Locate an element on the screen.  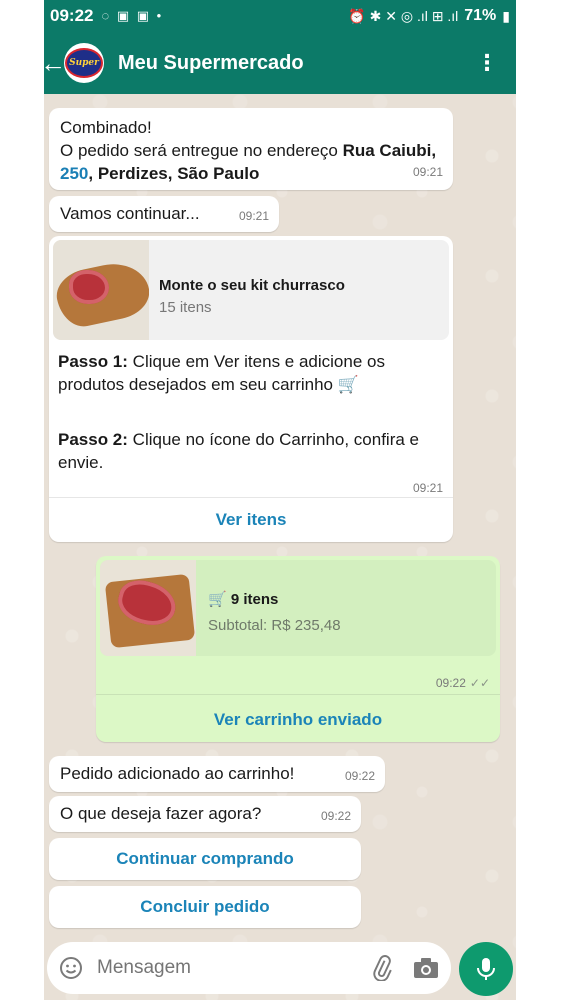
status-bar: 09:22 ◌ ▣ ▣ • ⏰ ✱ ✕ ◎ .ıl ⊞ .ıl 71% ▮ is located at coordinates (280, 16).